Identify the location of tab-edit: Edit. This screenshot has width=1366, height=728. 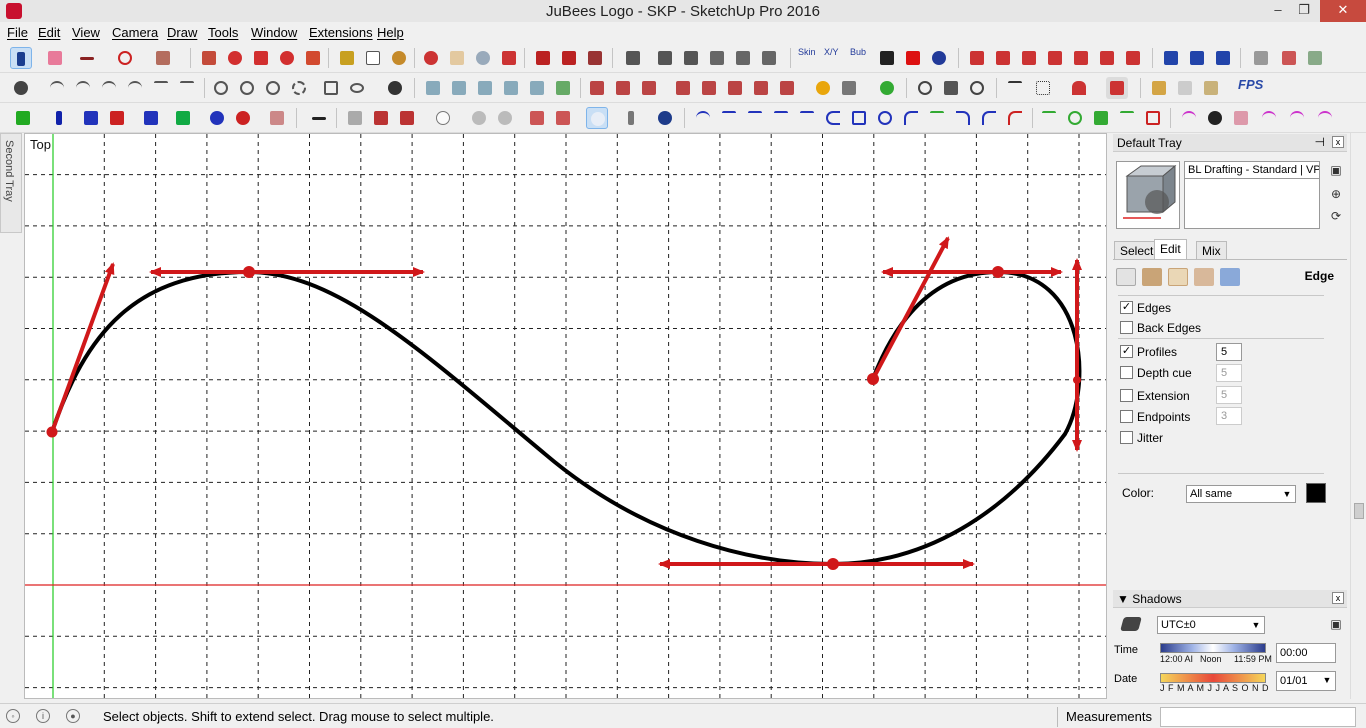
(1170, 249).